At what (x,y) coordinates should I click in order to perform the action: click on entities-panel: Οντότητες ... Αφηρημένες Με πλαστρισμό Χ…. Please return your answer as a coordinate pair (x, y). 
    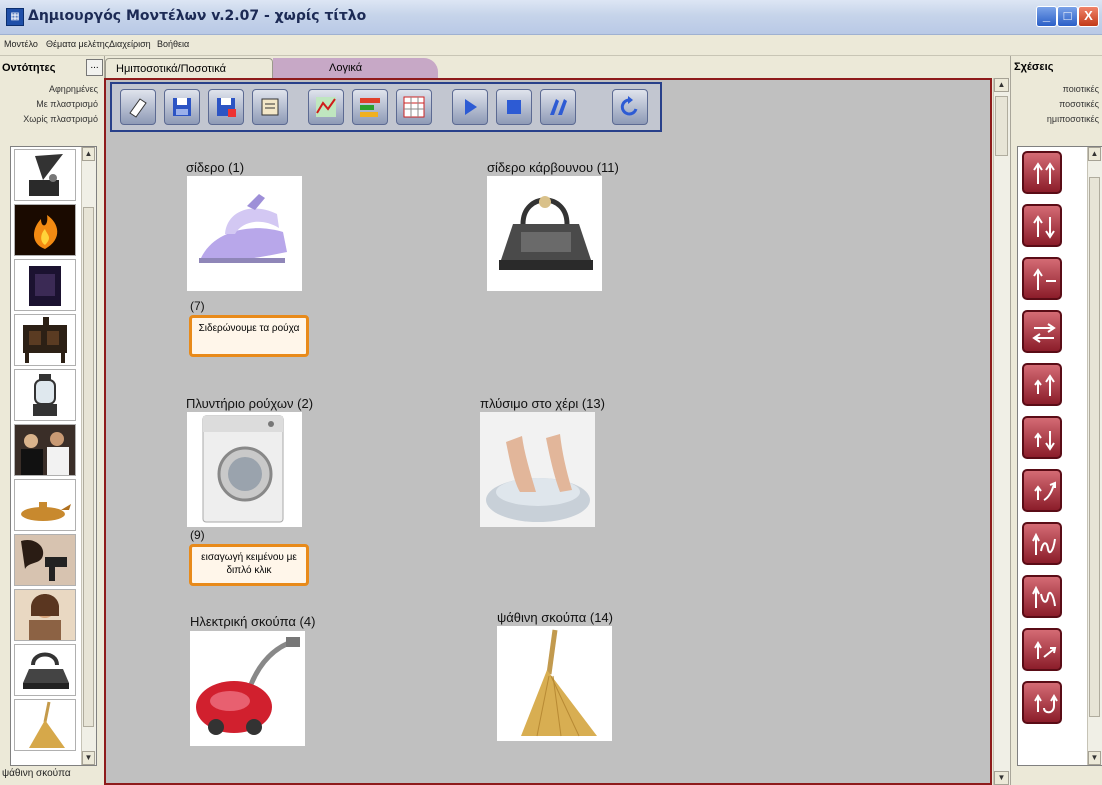
    Looking at the image, I should click on (52, 420).